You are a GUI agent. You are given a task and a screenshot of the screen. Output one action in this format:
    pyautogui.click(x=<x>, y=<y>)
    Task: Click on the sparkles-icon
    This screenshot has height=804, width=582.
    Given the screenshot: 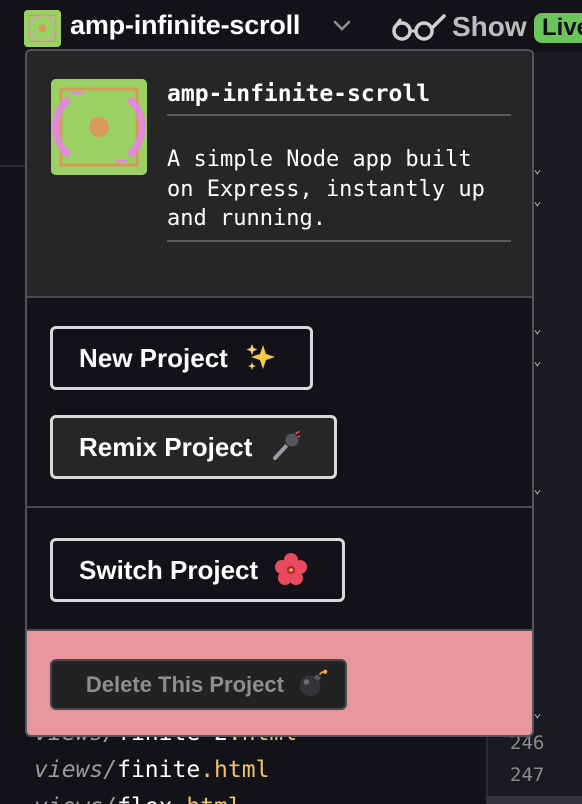 What is the action you would take?
    pyautogui.click(x=261, y=356)
    